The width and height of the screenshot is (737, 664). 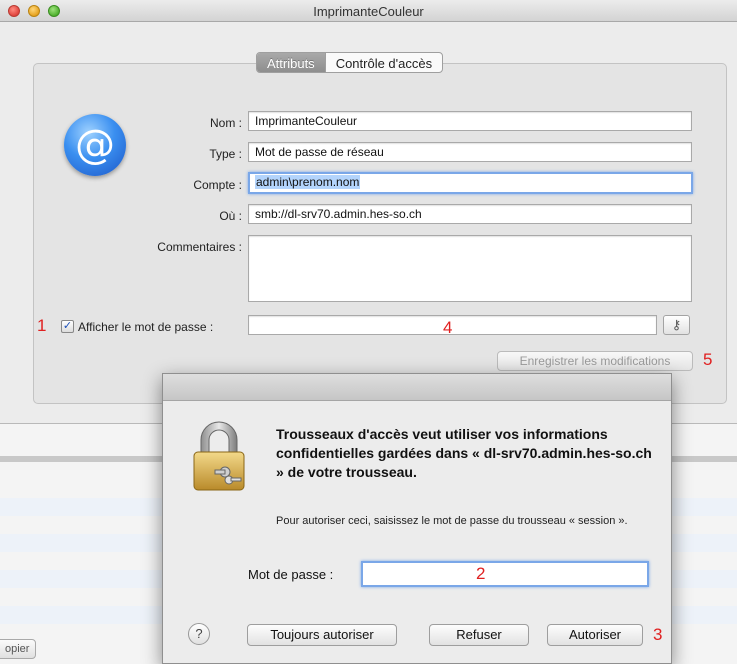 I want to click on allow-button: Autoriser, so click(x=595, y=635).